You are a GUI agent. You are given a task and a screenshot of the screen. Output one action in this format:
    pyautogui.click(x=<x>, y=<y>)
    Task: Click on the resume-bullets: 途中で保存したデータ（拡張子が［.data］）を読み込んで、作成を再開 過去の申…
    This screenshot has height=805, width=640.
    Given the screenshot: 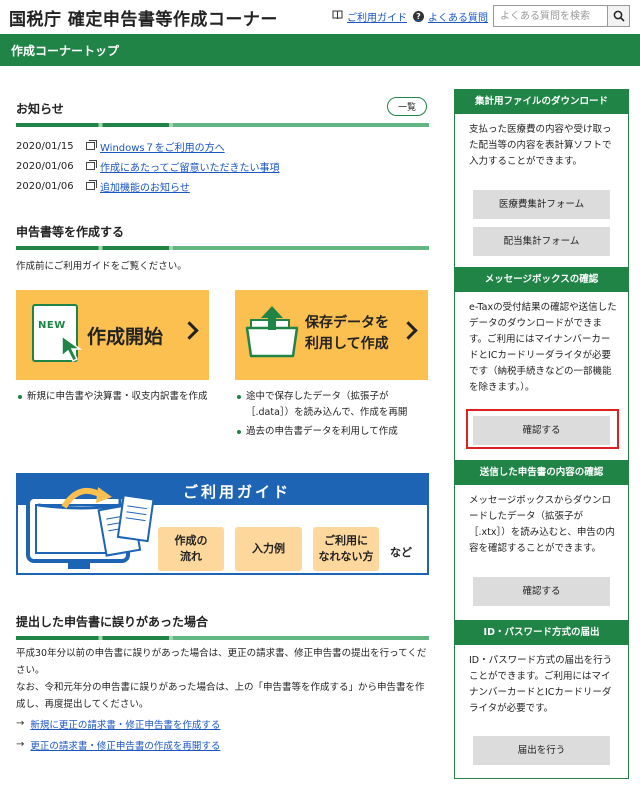 What is the action you would take?
    pyautogui.click(x=332, y=416)
    